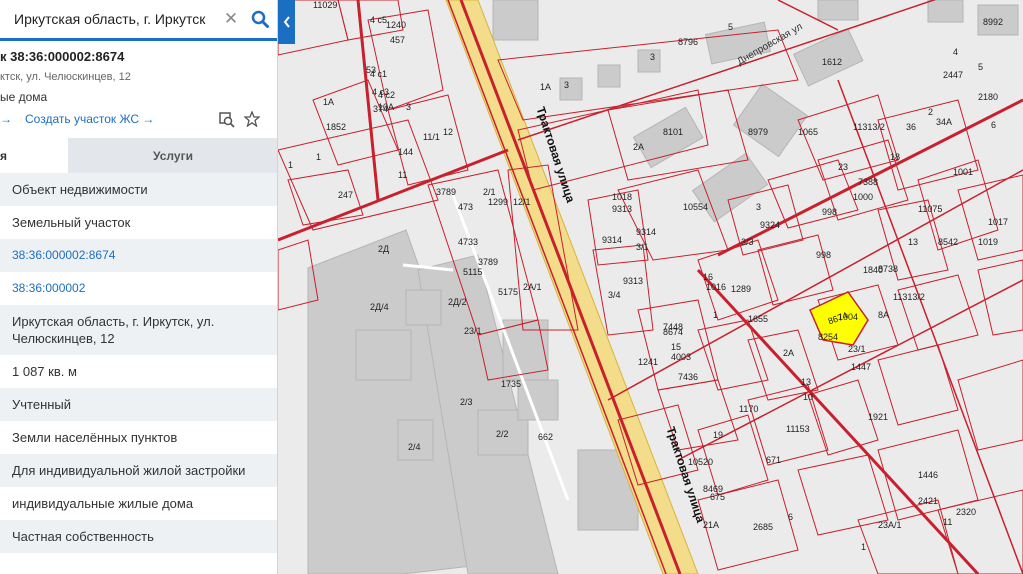 The image size is (1023, 574). Describe the element at coordinates (110, 19) in the screenshot. I see `search-input` at that location.